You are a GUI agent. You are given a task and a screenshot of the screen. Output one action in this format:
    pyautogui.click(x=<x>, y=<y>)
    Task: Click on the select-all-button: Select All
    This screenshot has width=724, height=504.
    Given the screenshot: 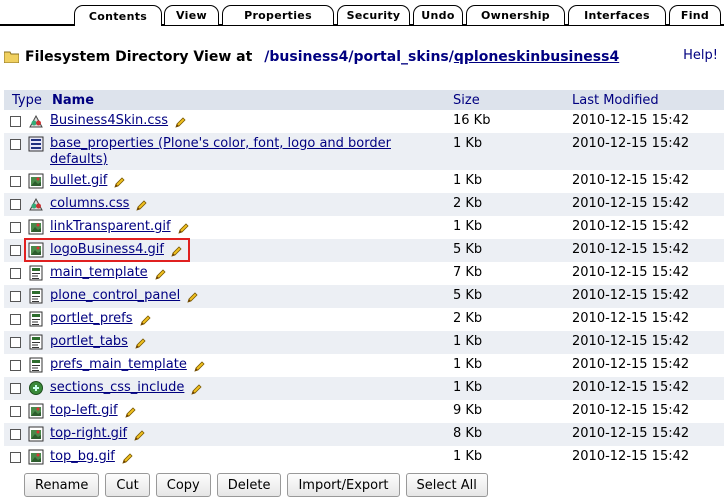 What is the action you would take?
    pyautogui.click(x=446, y=485)
    